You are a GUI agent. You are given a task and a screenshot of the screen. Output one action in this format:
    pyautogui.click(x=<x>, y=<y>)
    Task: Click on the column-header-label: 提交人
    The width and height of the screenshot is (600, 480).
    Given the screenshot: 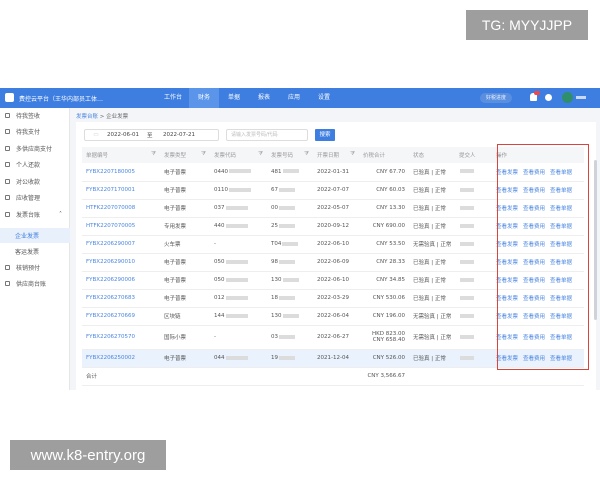 What is the action you would take?
    pyautogui.click(x=467, y=156)
    